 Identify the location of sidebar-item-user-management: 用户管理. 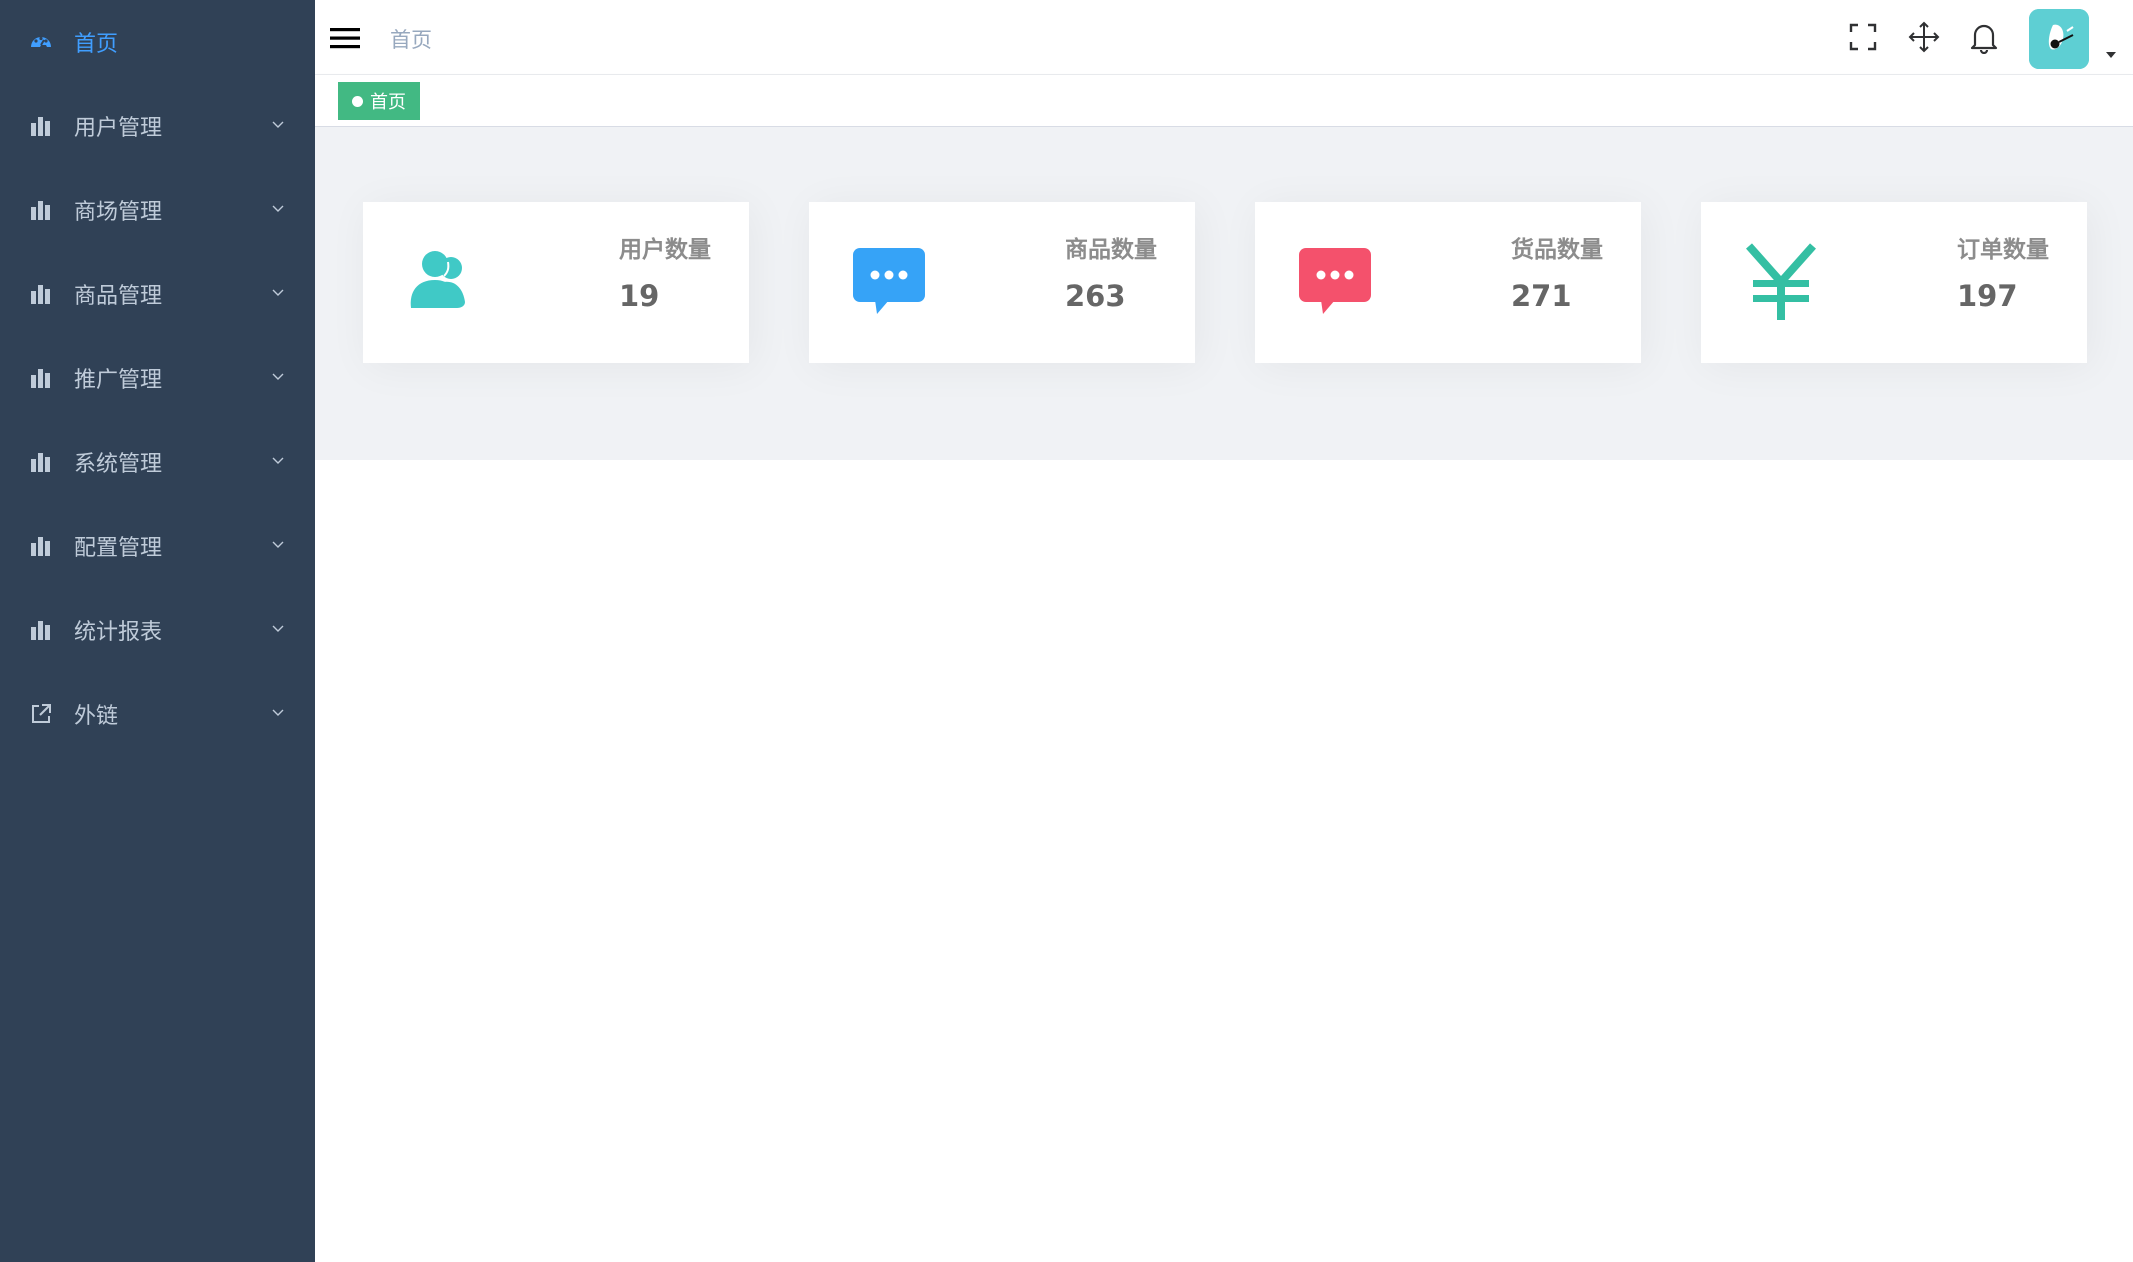
(157, 126).